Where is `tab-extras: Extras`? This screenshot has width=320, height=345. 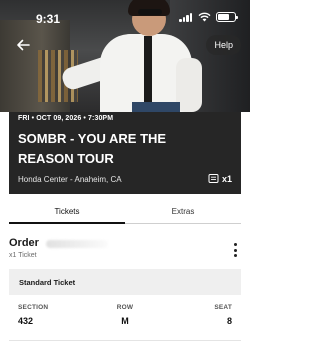
tab-extras: Extras is located at coordinates (183, 211).